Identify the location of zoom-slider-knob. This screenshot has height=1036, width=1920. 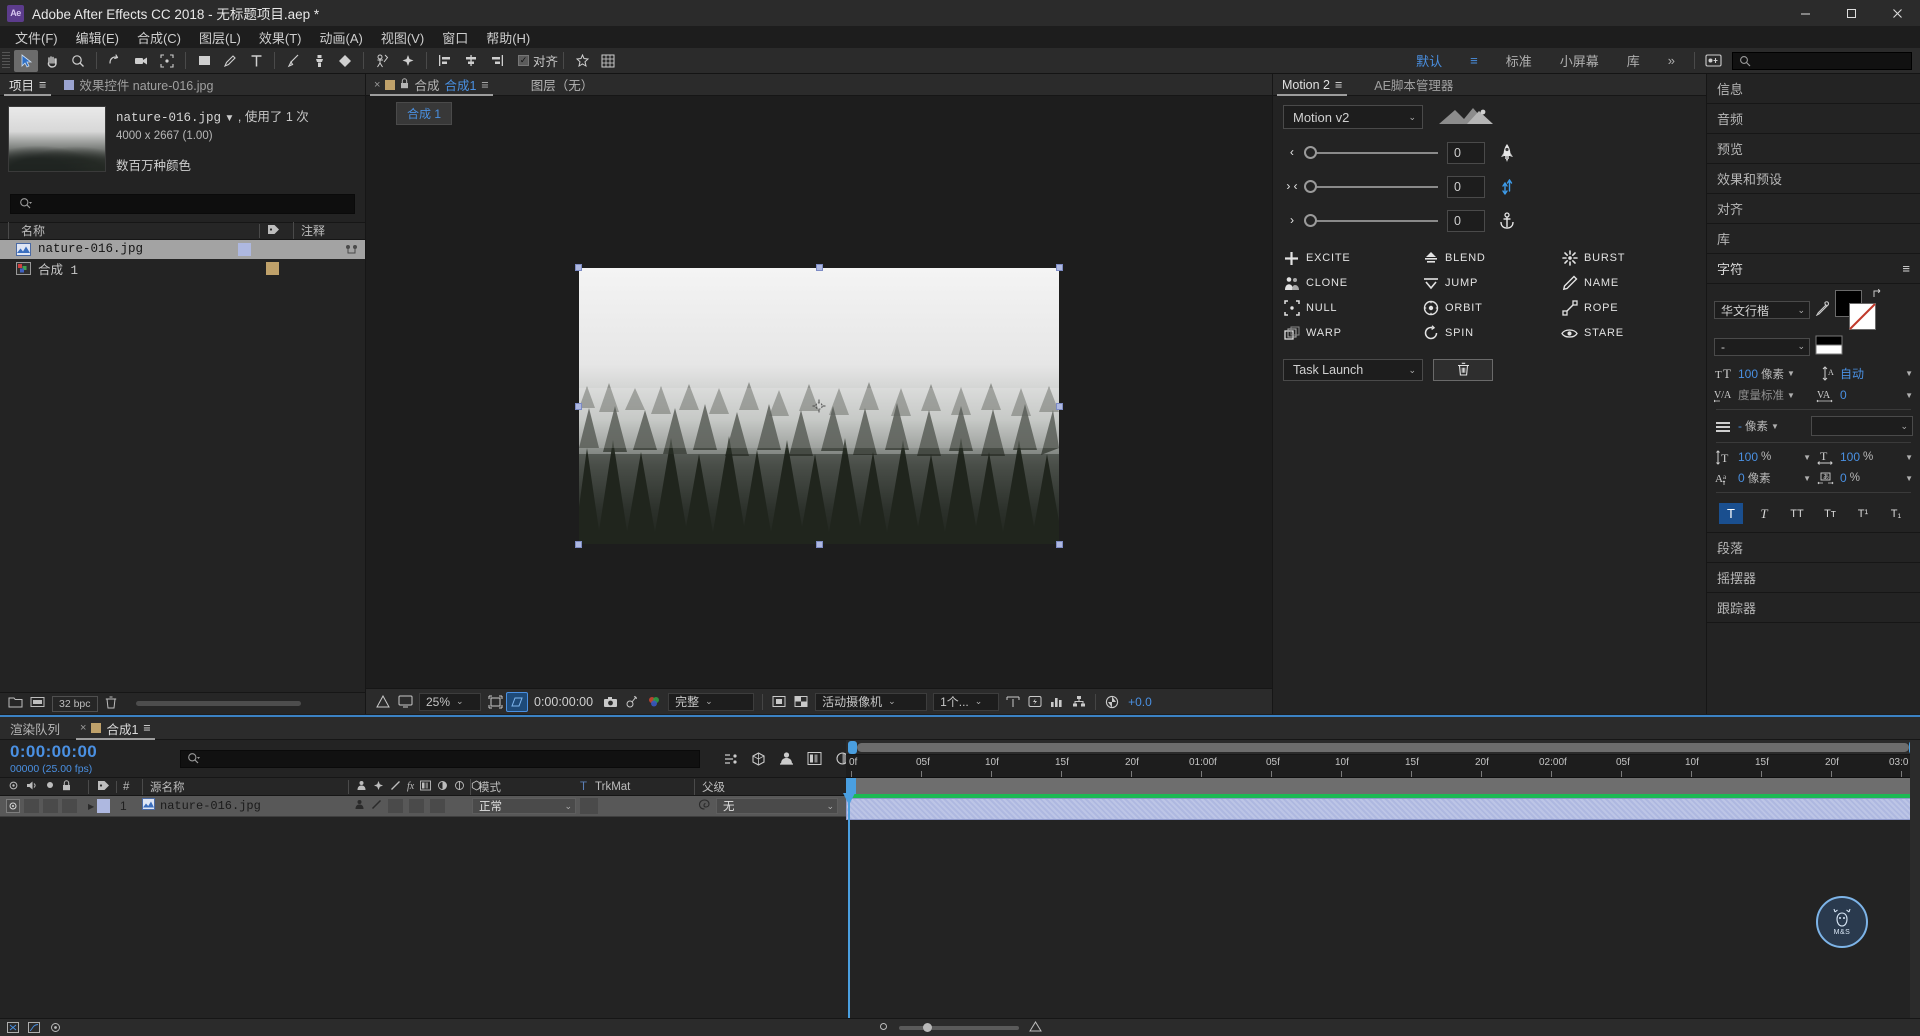
(927, 1027).